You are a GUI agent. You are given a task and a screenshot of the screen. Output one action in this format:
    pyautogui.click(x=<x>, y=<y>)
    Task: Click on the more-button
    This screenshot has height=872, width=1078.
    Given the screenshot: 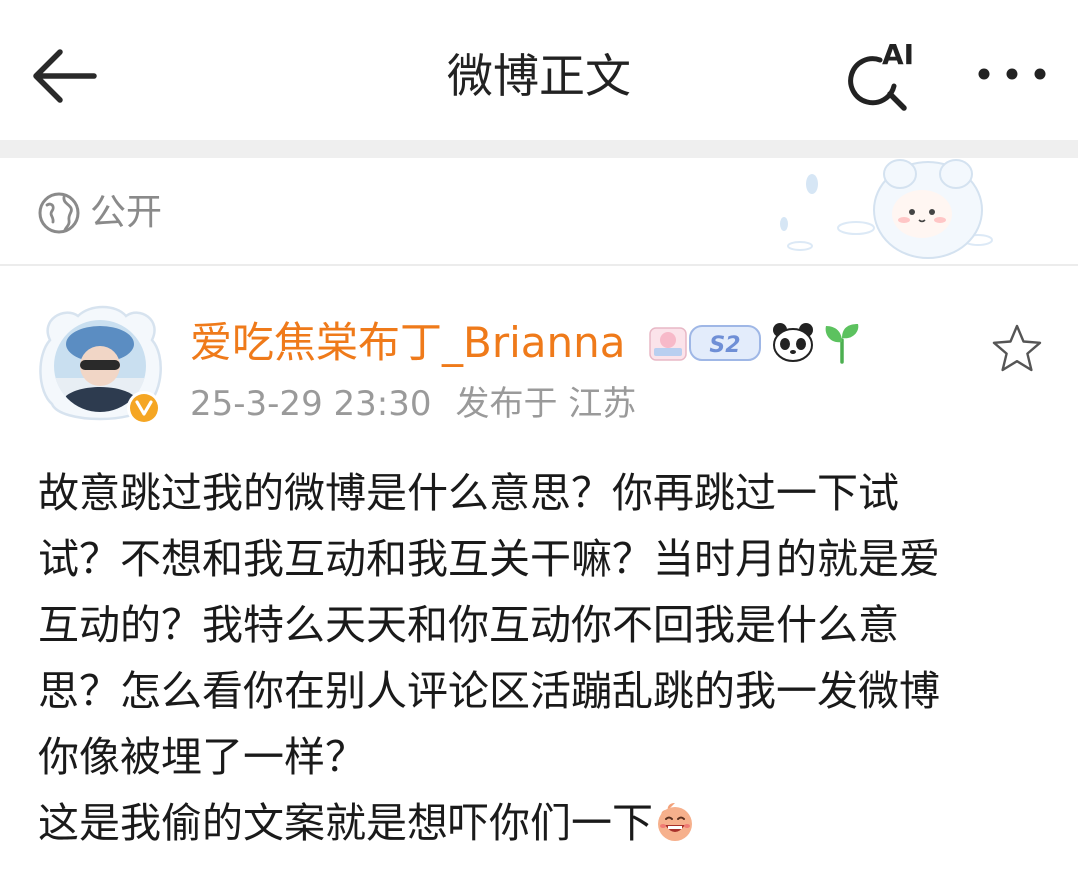 What is the action you would take?
    pyautogui.click(x=1012, y=74)
    